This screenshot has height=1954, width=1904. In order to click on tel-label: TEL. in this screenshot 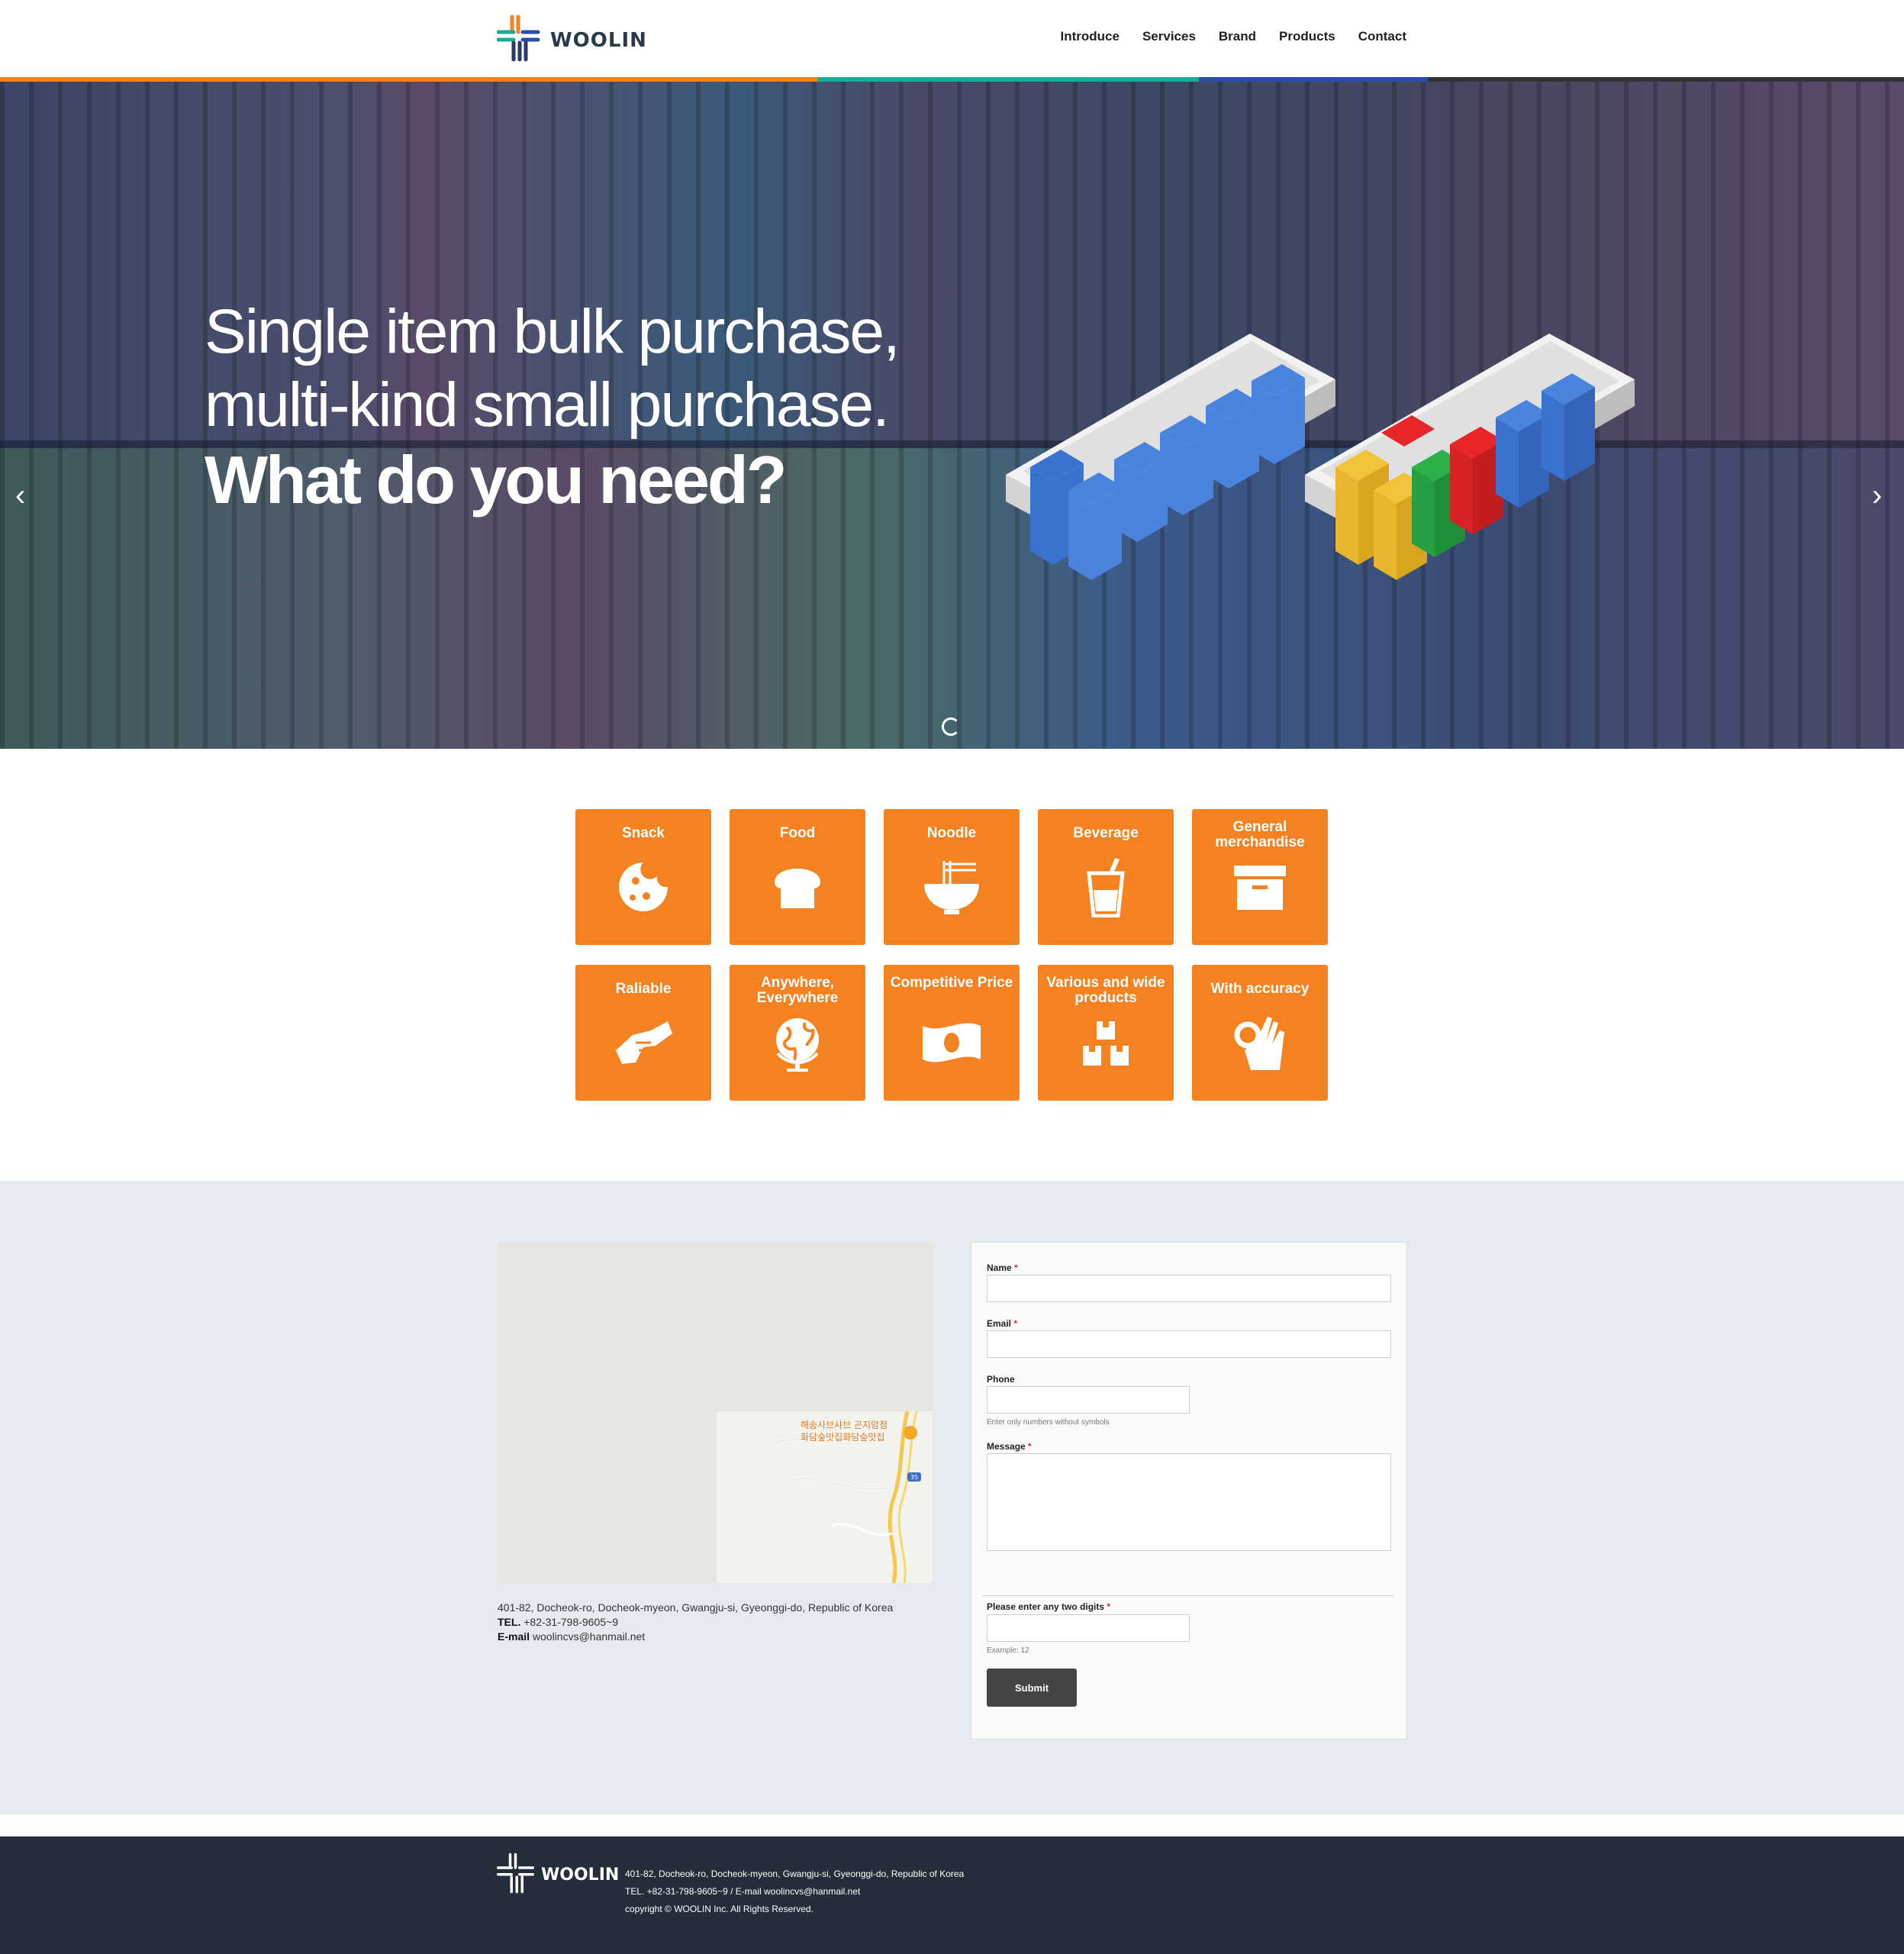, I will do `click(509, 1622)`.